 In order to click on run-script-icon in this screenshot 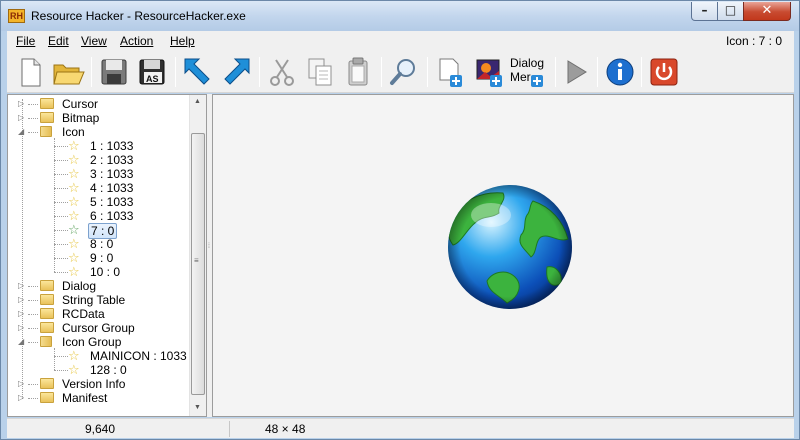, I will do `click(577, 72)`.